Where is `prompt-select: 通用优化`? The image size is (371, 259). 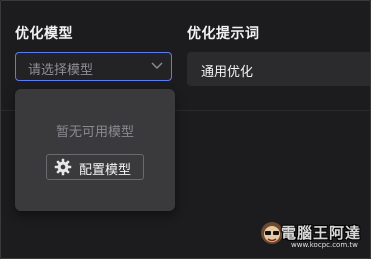 prompt-select: 通用优化 is located at coordinates (278, 69).